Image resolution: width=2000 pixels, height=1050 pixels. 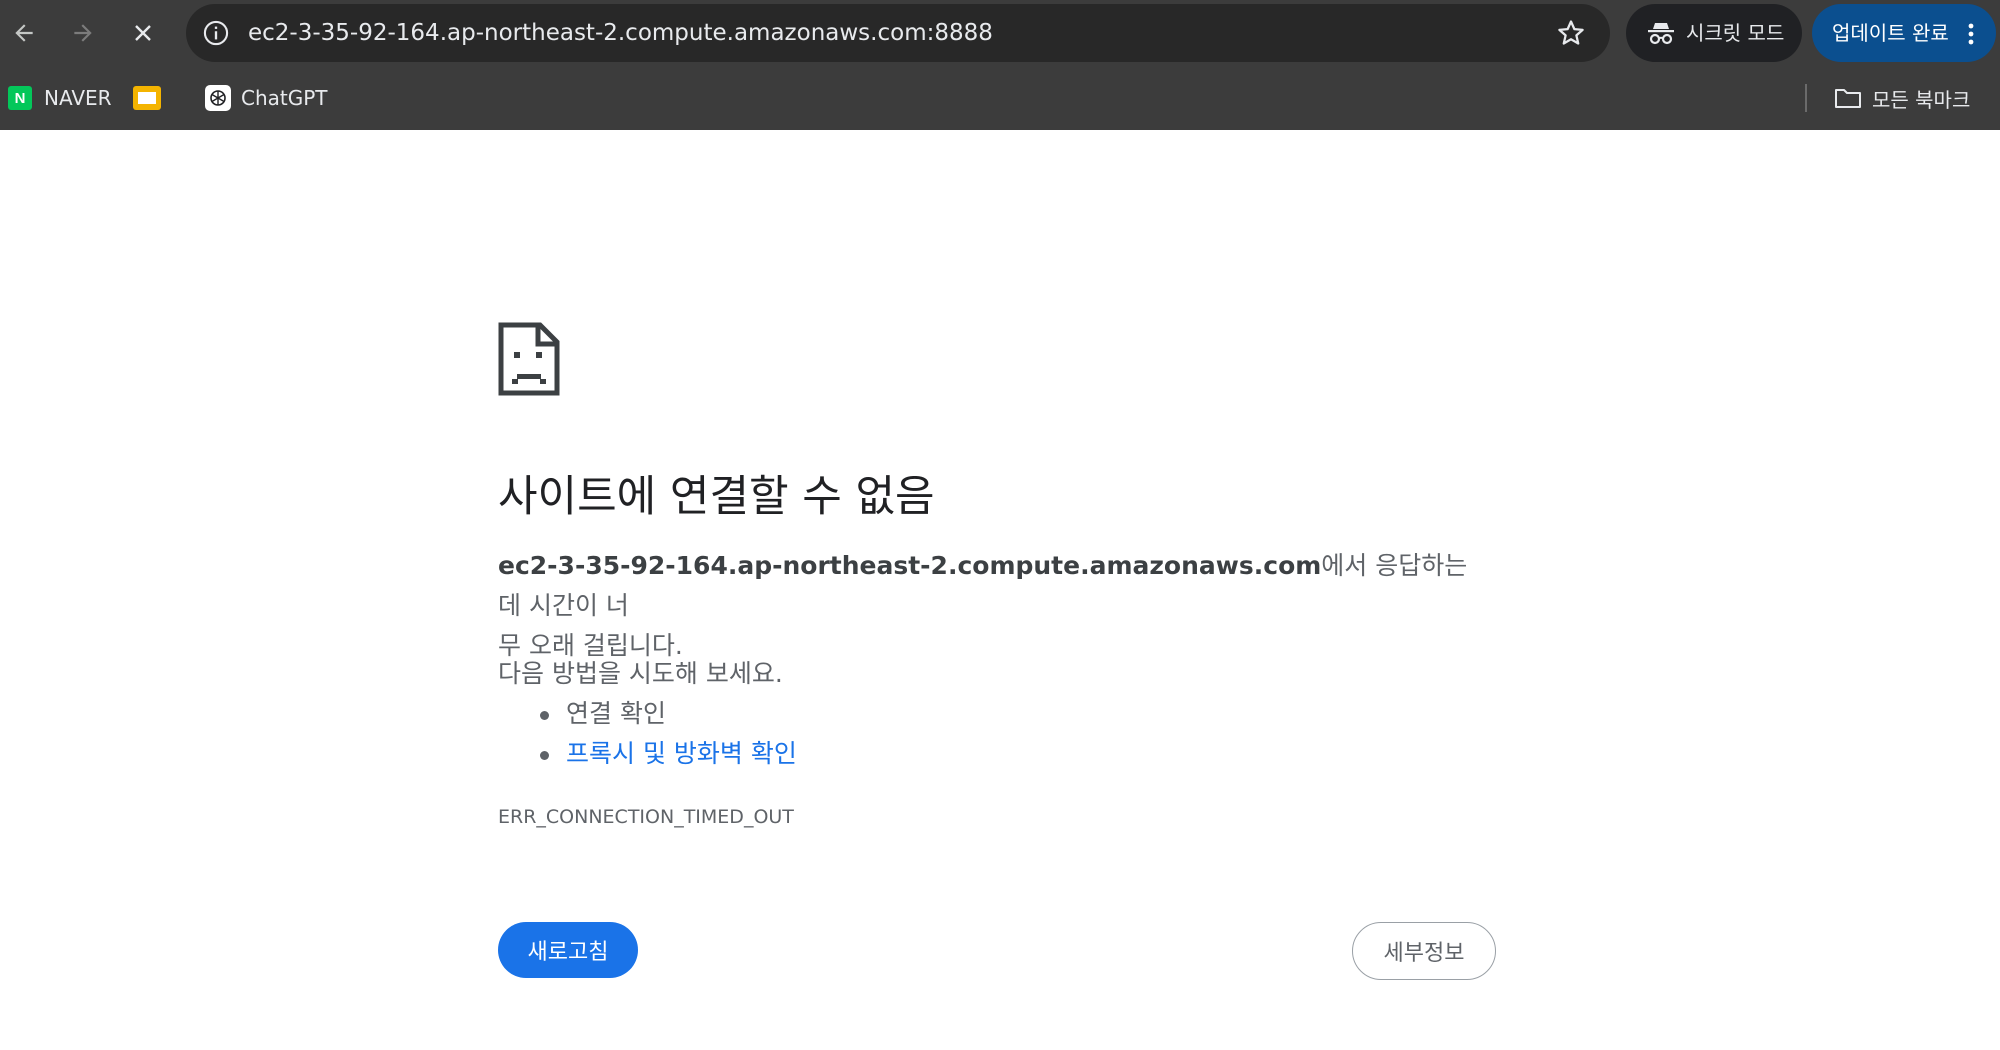 I want to click on suggestions-list: 연결 확인 프록시 및 방화벽 확인, so click(x=647, y=734).